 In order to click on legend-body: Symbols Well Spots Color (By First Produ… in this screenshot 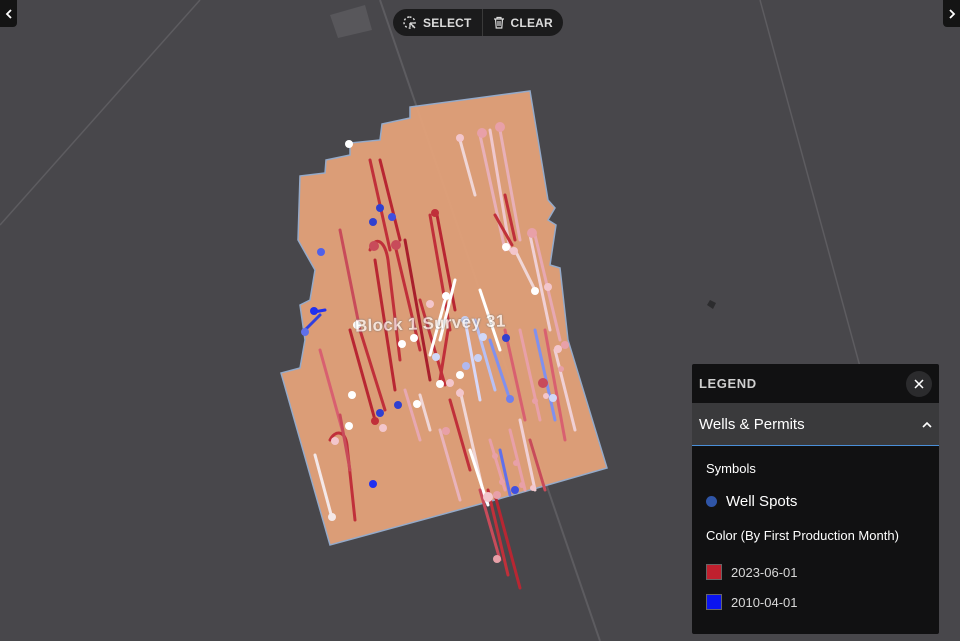, I will do `click(815, 535)`.